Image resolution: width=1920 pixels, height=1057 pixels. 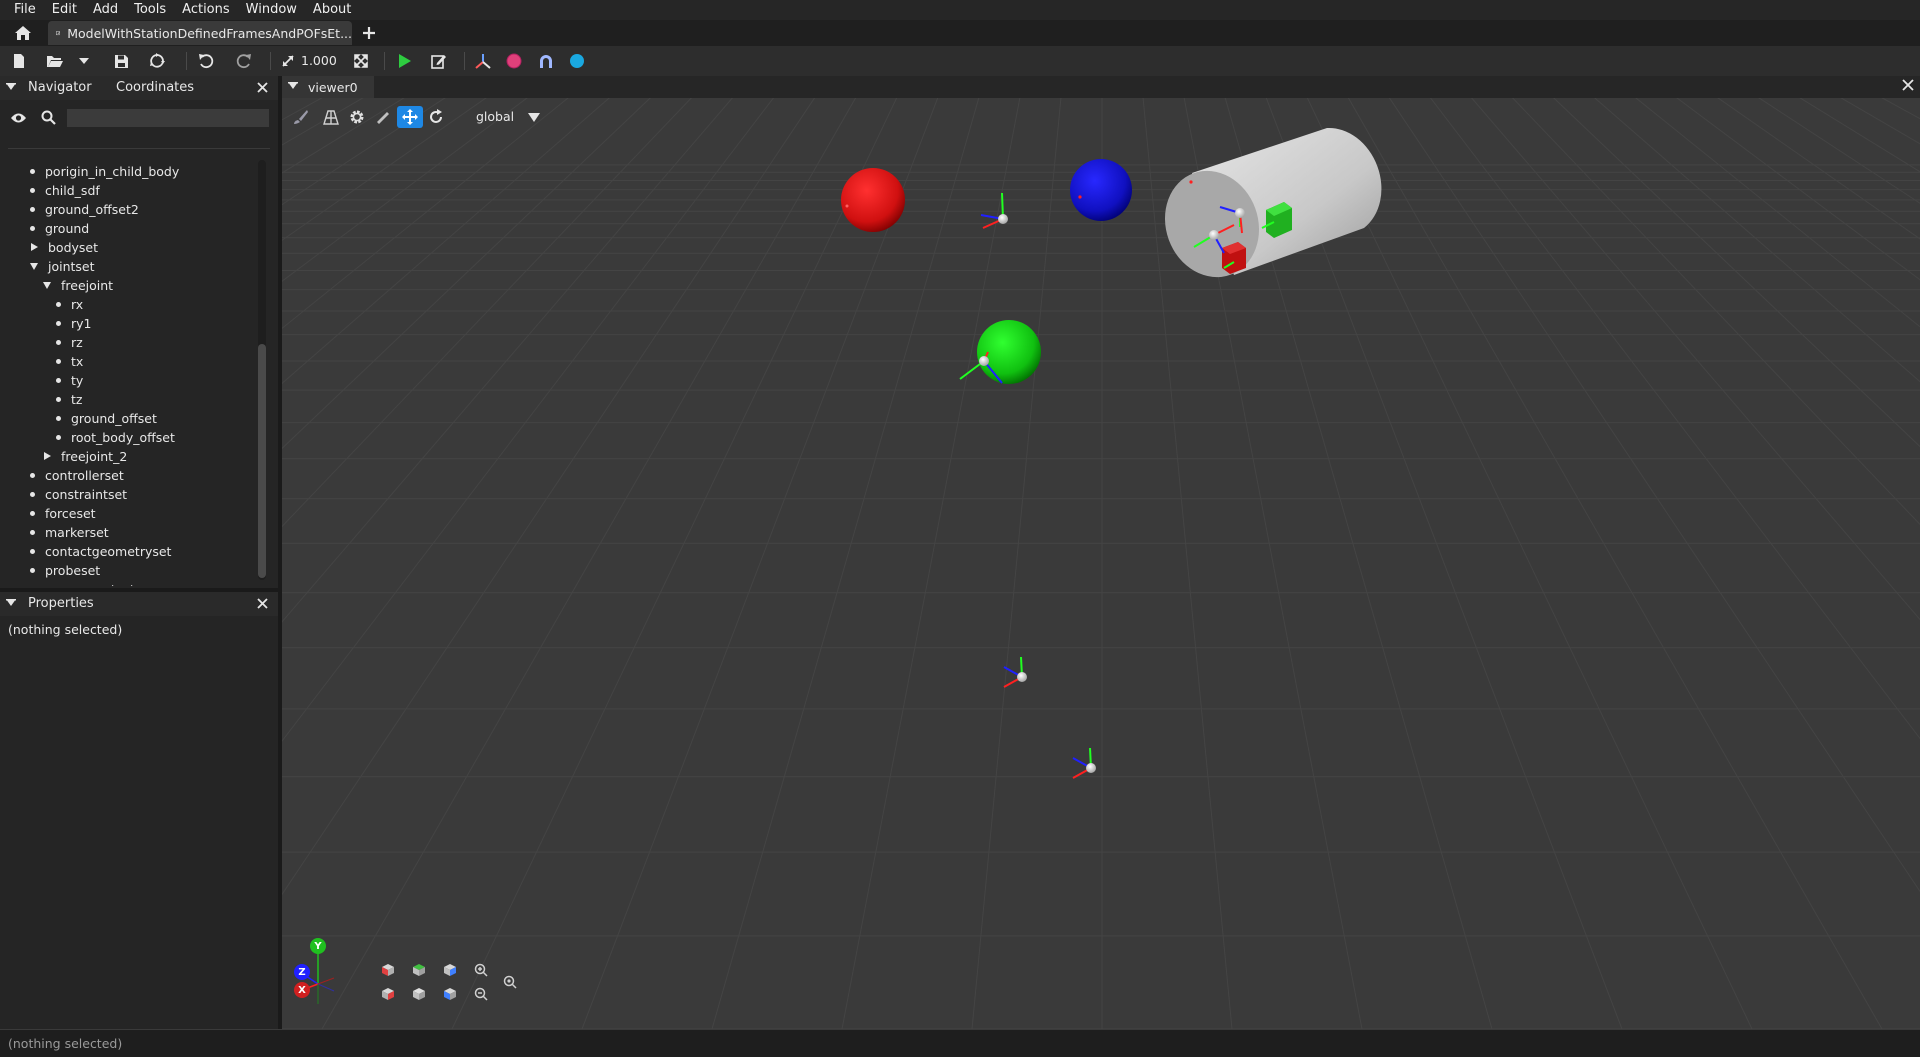 I want to click on tree-item: rx, so click(x=69, y=304).